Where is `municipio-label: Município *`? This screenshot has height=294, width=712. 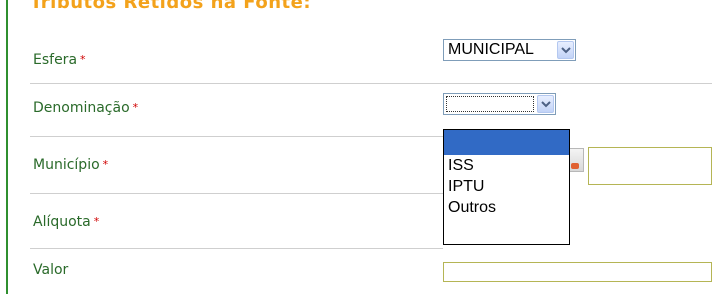
municipio-label: Município * is located at coordinates (70, 165).